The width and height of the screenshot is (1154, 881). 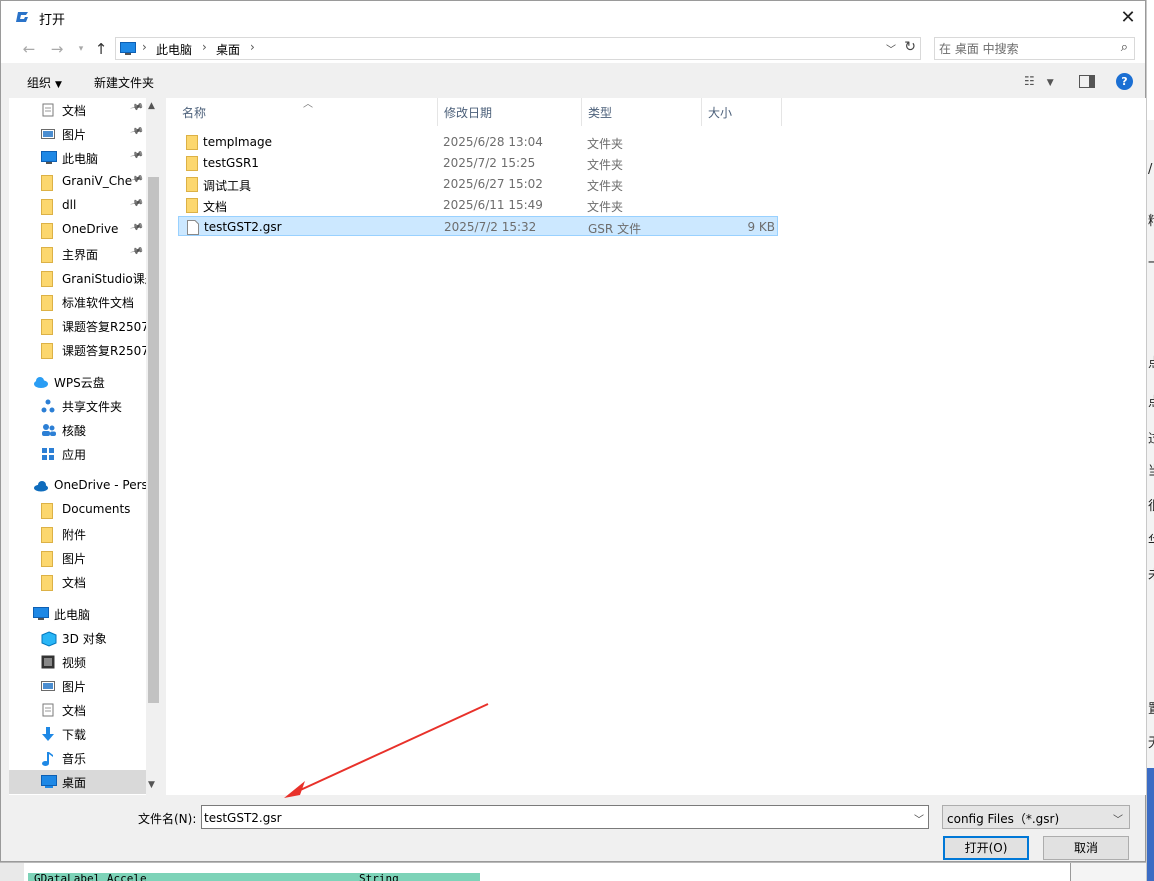 What do you see at coordinates (74, 711) in the screenshot?
I see `nav-item-label: 文档` at bounding box center [74, 711].